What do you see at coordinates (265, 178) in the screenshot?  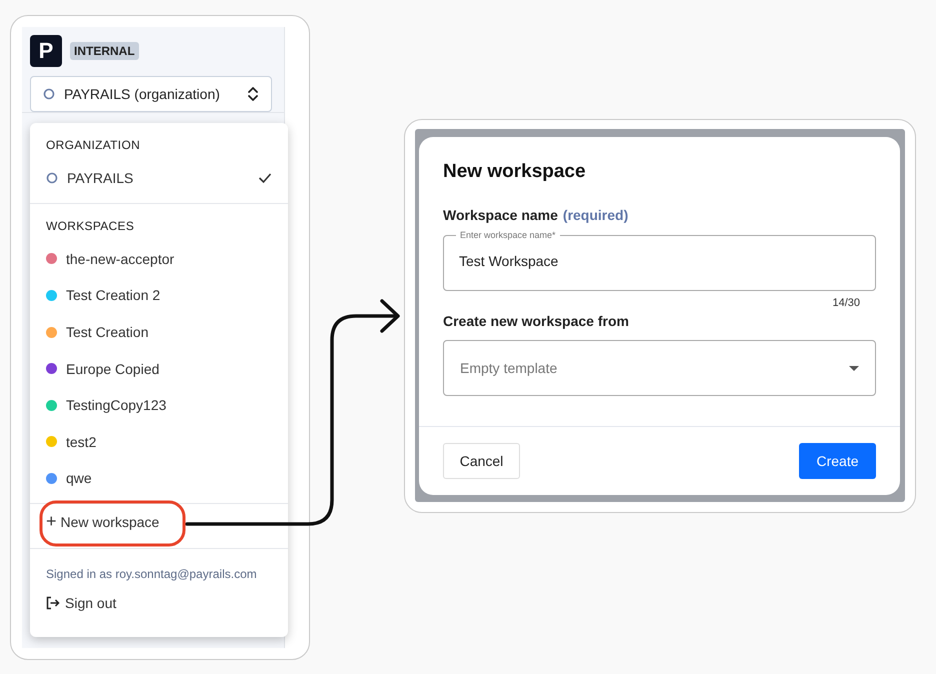 I see `checkmark-icon` at bounding box center [265, 178].